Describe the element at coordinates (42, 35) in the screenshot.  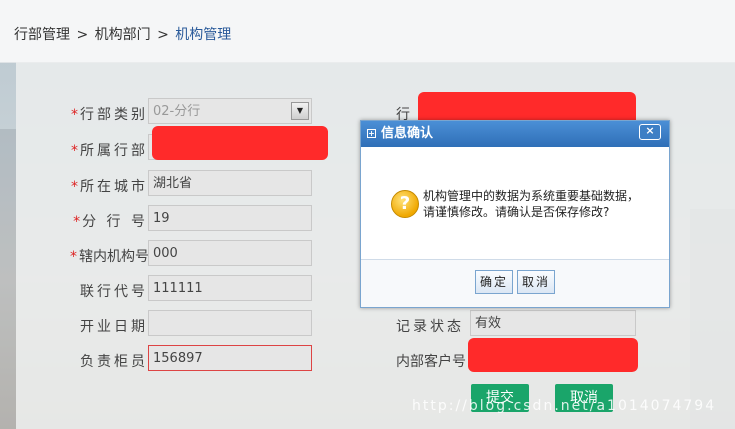
I see `breadcrumb-item-dept-mgmt: 行部管理` at that location.